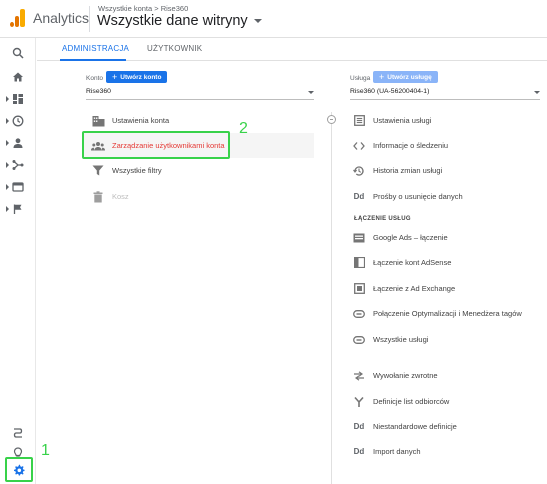 The image size is (547, 484). I want to click on header-divider, so click(89, 19).